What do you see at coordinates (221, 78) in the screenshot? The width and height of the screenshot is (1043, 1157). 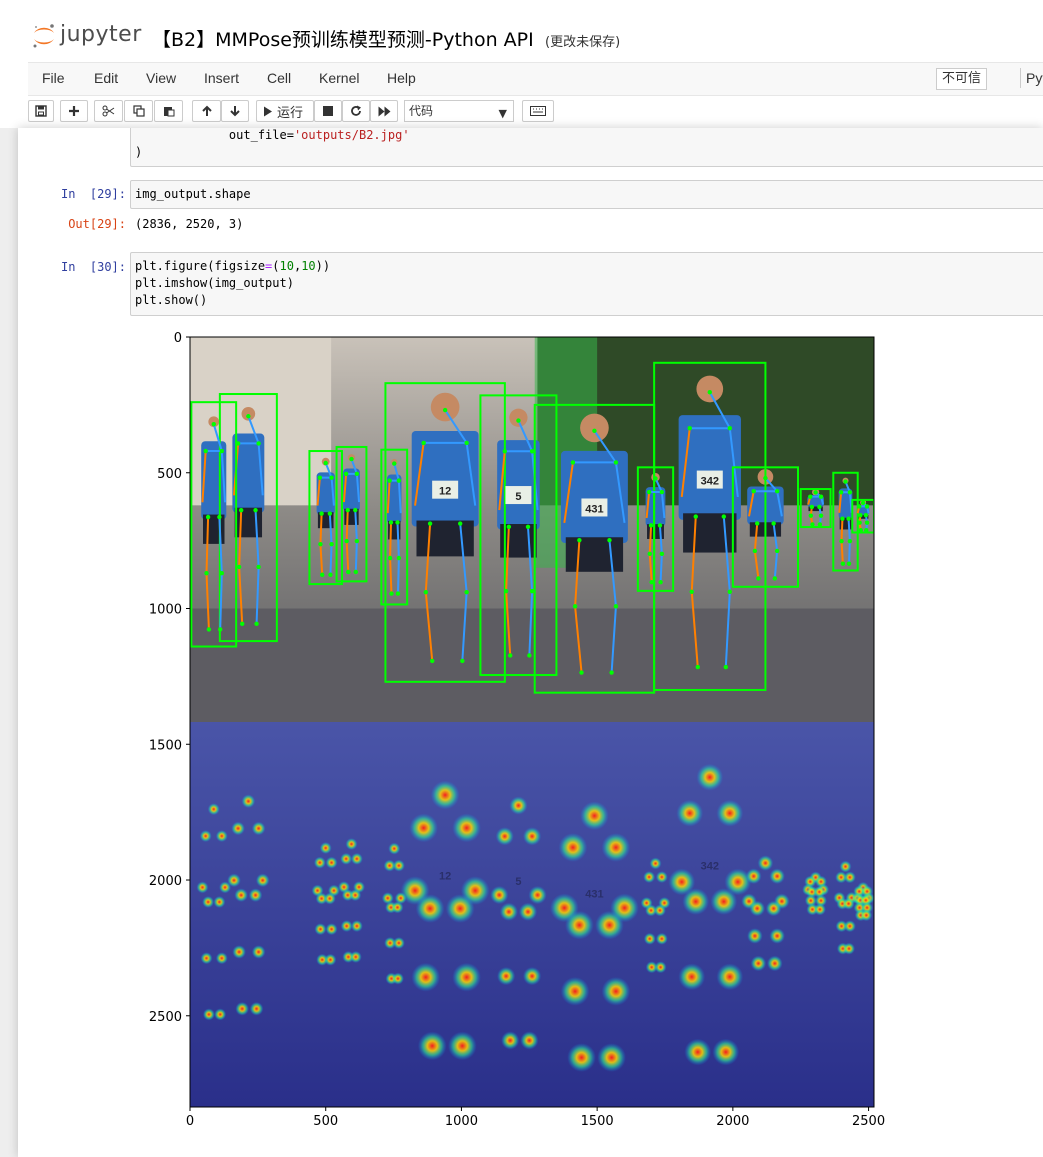 I see `menu-insert: Insert` at bounding box center [221, 78].